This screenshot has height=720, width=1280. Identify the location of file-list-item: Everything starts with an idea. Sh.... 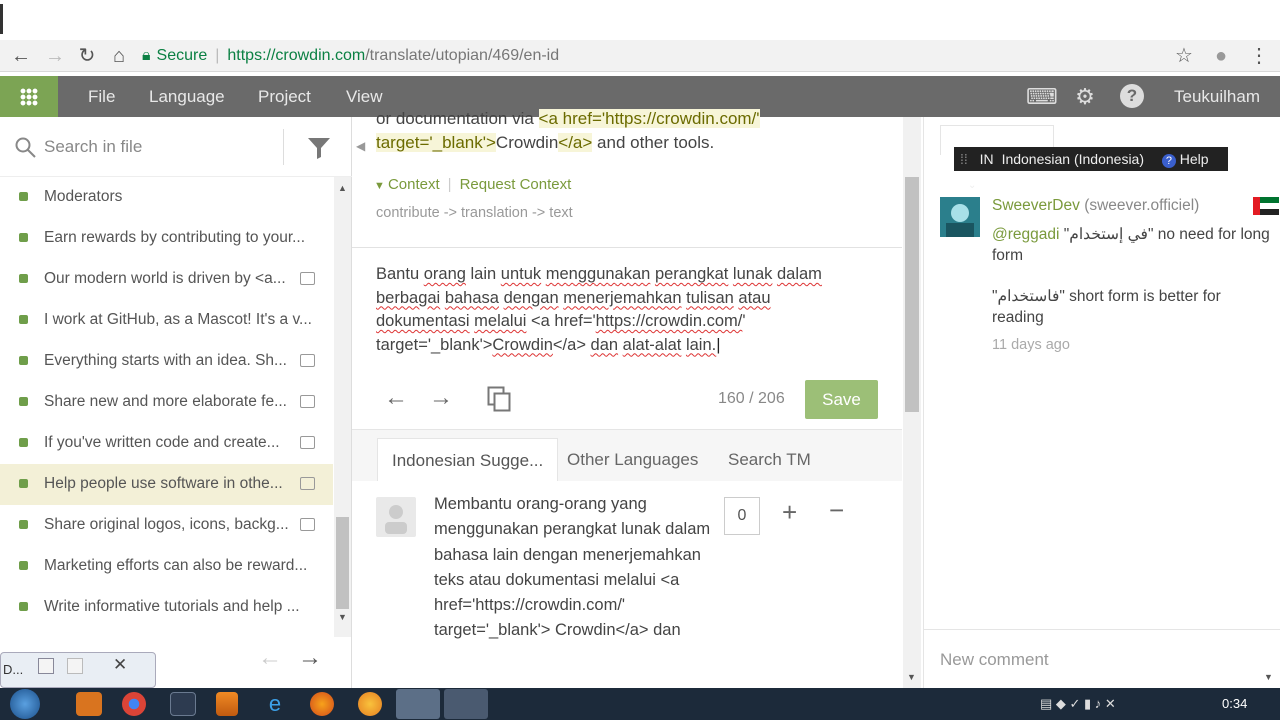
(166, 361).